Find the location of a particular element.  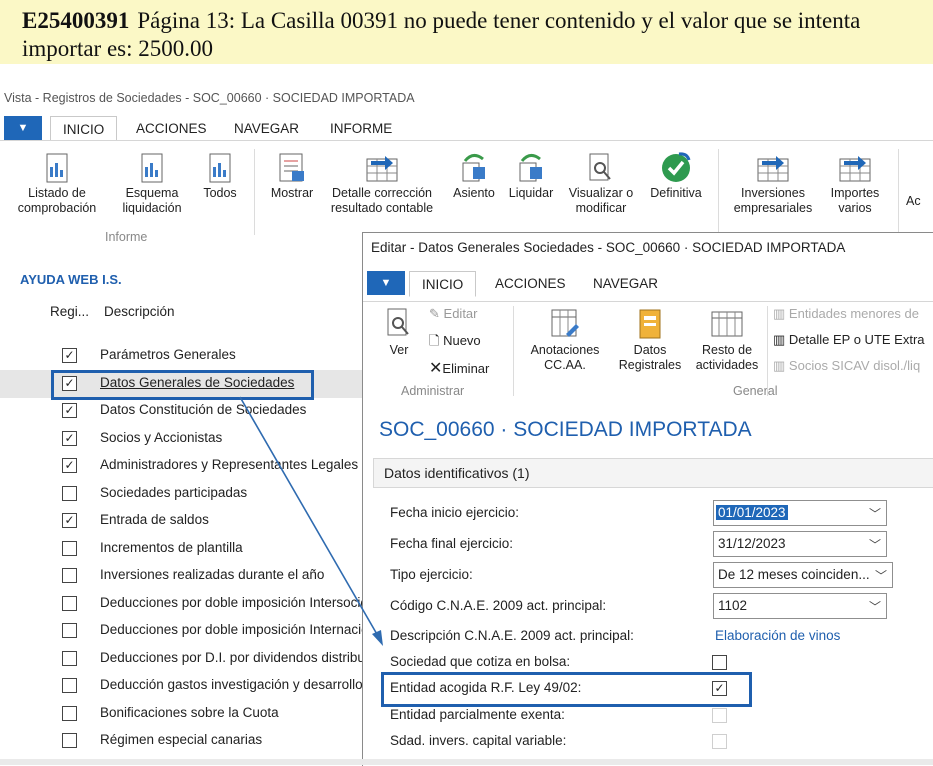

list-item: Régimen especial canarias is located at coordinates (181, 741).